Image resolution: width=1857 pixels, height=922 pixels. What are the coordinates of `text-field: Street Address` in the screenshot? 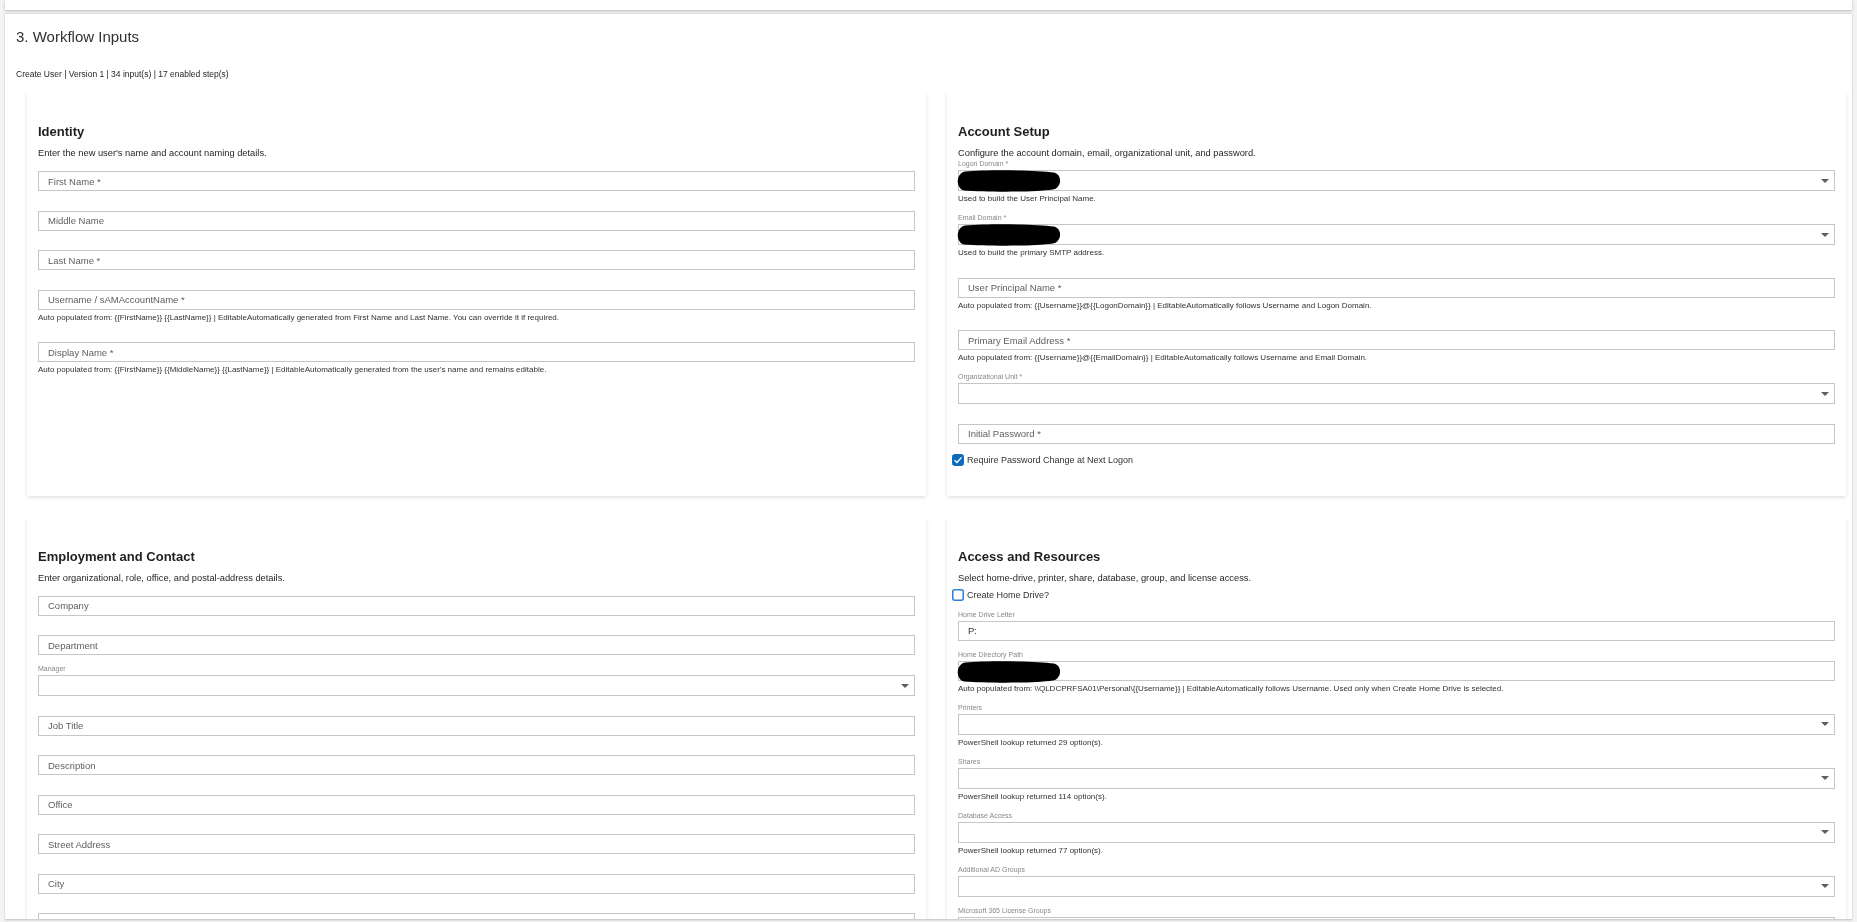 It's located at (476, 844).